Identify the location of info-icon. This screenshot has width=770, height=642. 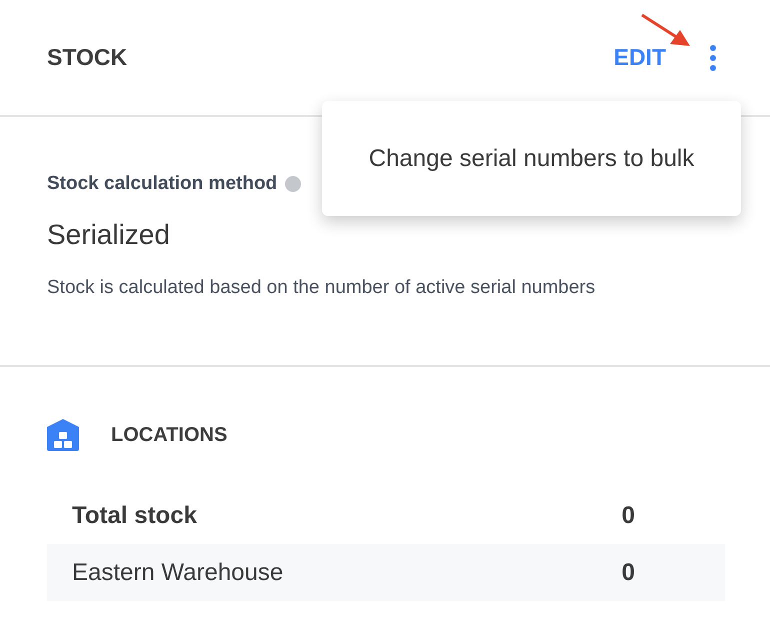
(293, 184).